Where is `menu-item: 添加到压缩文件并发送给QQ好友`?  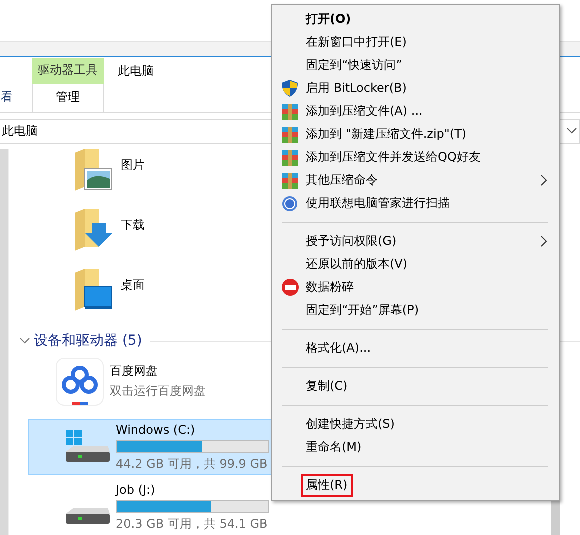 menu-item: 添加到压缩文件并发送给QQ好友 is located at coordinates (415, 157).